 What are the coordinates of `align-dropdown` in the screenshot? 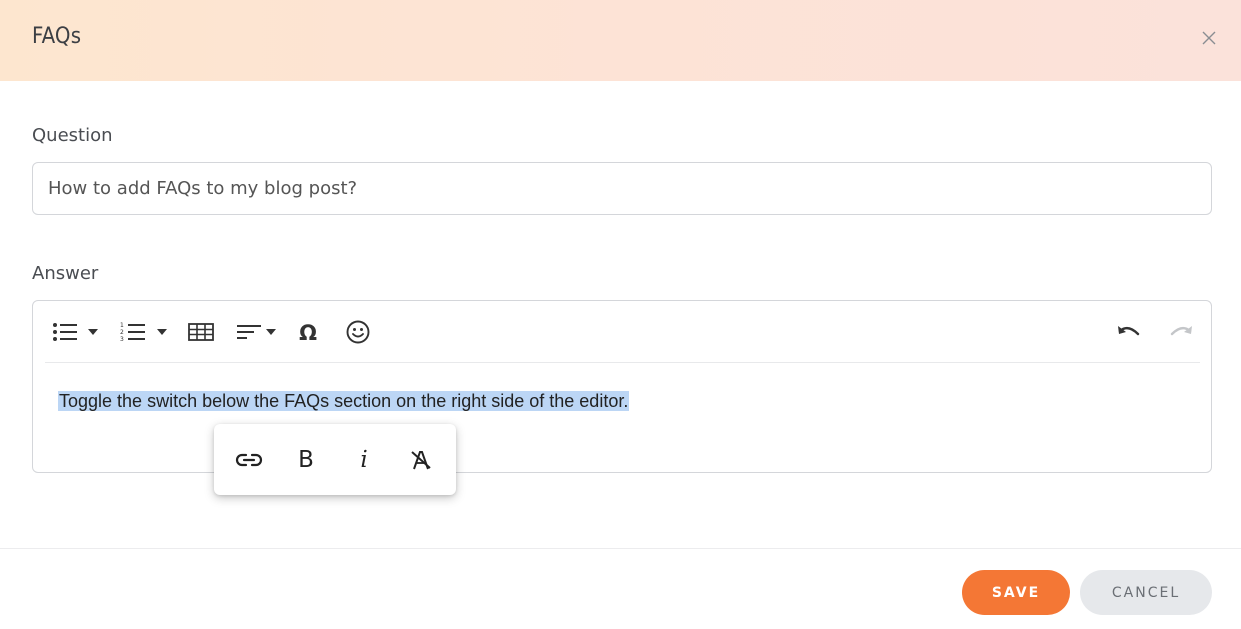 It's located at (271, 332).